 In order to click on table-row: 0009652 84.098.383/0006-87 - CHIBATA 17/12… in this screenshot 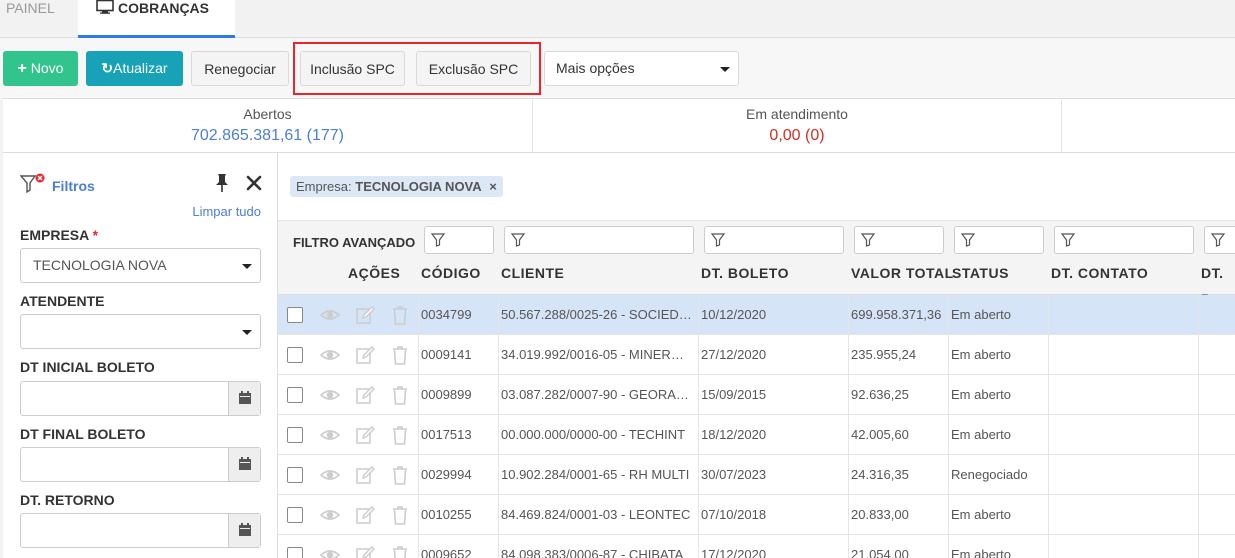, I will do `click(756, 546)`.